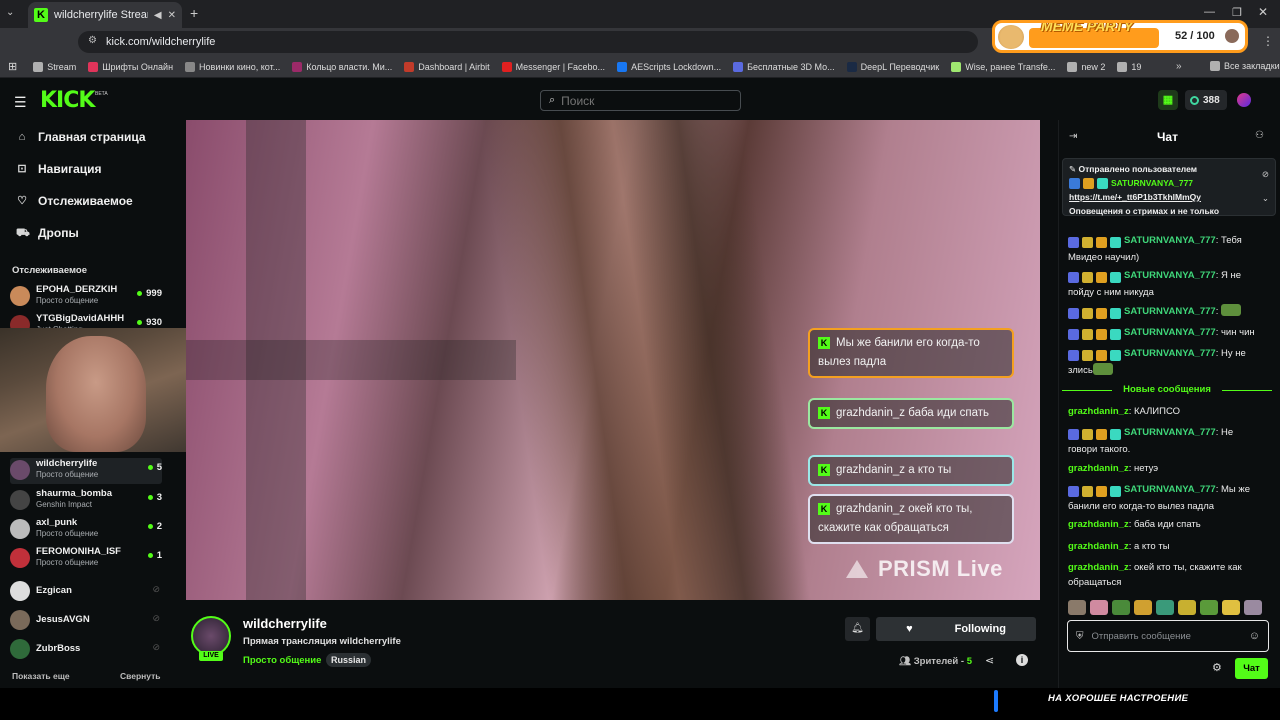 The image size is (1280, 720). Describe the element at coordinates (86, 593) in the screenshot. I see `following-channel: Ezgican ⊘` at that location.